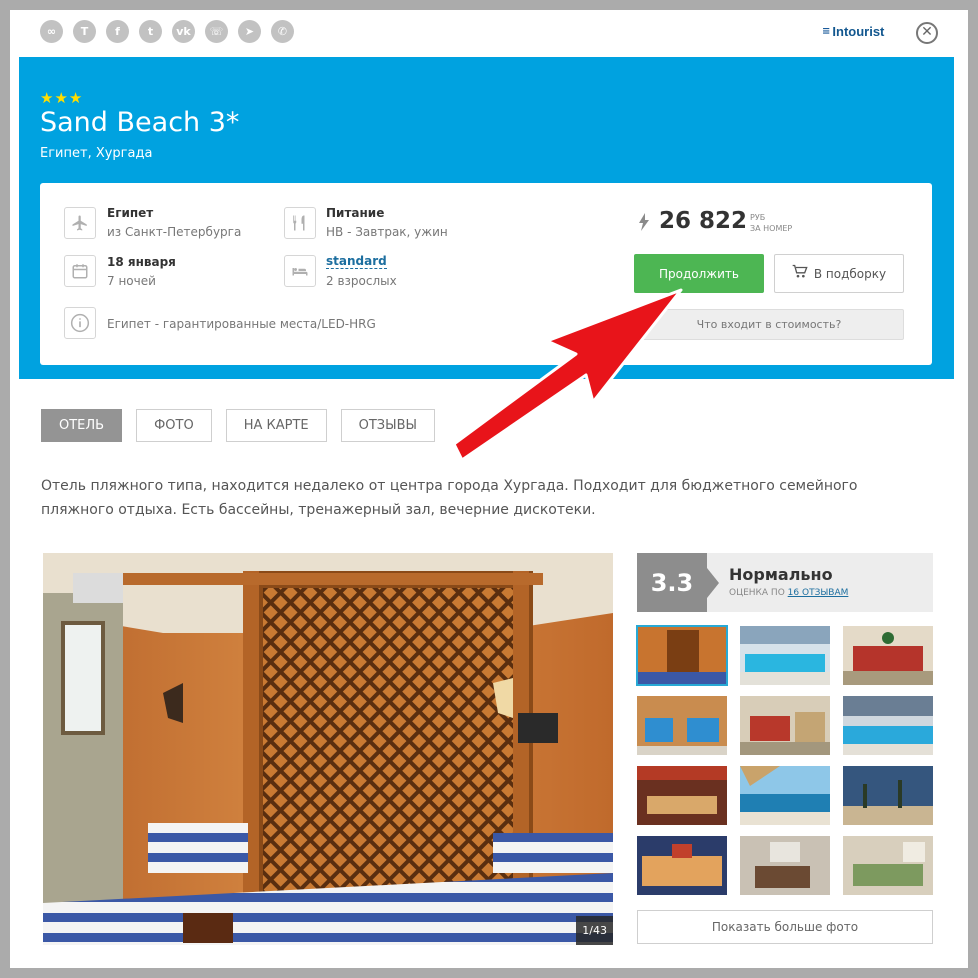 This screenshot has height=978, width=978. Describe the element at coordinates (800, 273) in the screenshot. I see `cart-icon` at that location.